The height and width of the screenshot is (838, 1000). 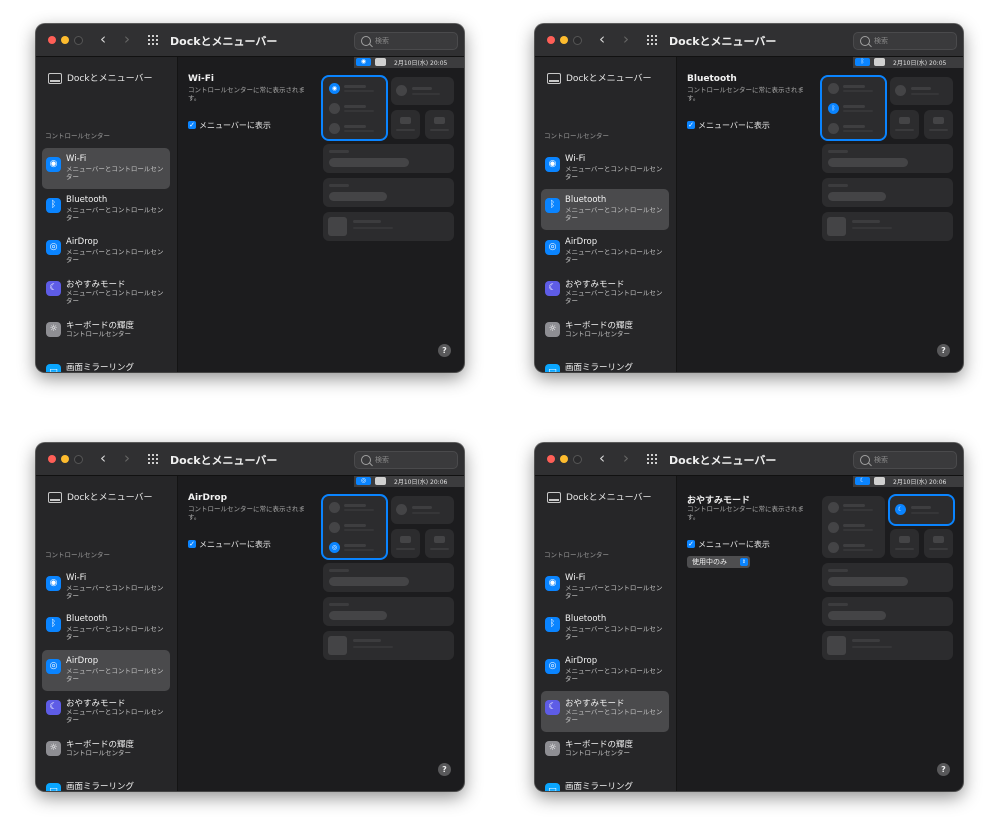 What do you see at coordinates (354, 108) in the screenshot?
I see `connectivity-module: ◉` at bounding box center [354, 108].